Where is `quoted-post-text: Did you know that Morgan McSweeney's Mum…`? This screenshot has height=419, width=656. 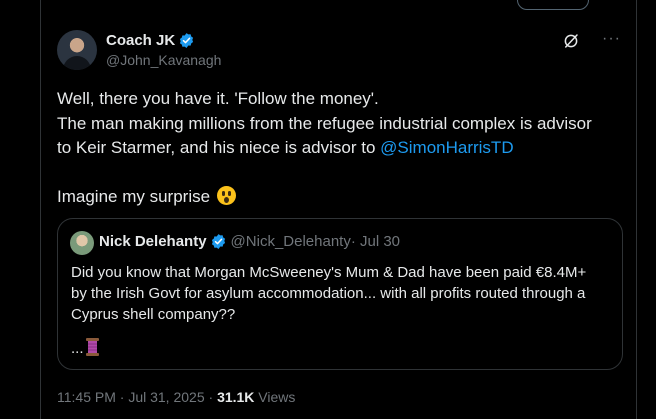 quoted-post-text: Did you know that Morgan McSweeney's Mum… is located at coordinates (343, 293).